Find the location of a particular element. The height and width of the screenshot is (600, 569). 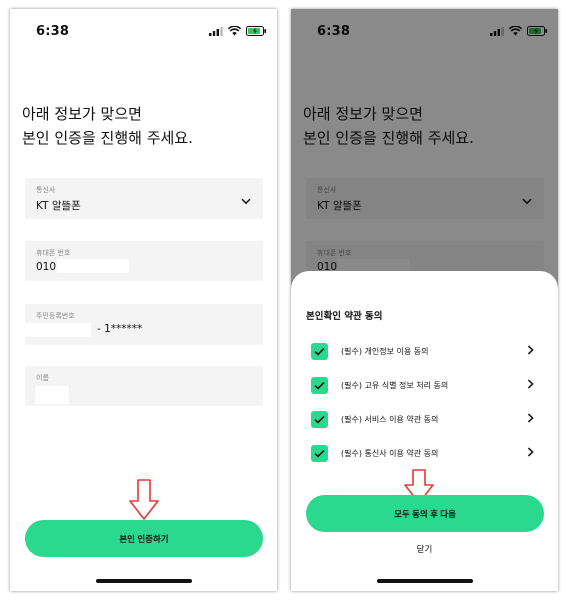

chevron-down-icon is located at coordinates (246, 201).